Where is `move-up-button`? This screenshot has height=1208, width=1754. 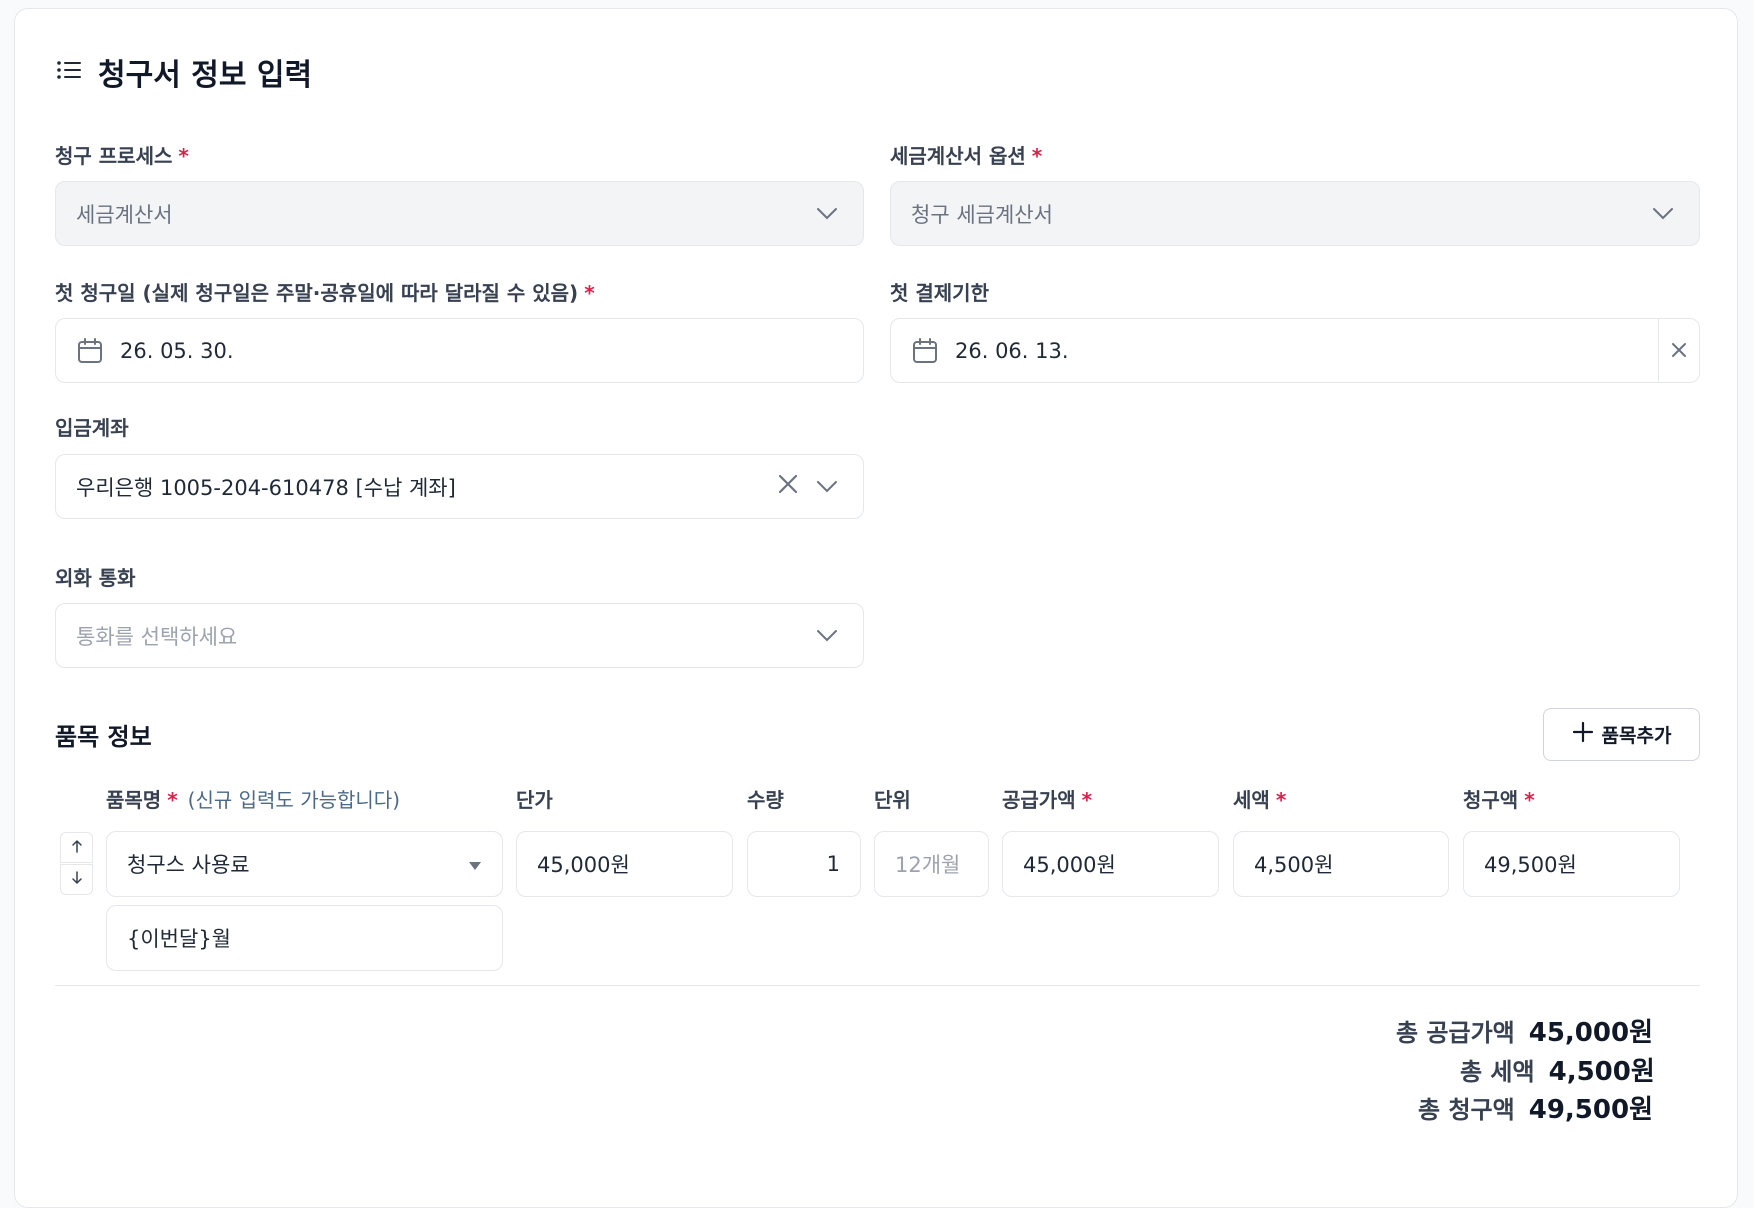 move-up-button is located at coordinates (76, 847).